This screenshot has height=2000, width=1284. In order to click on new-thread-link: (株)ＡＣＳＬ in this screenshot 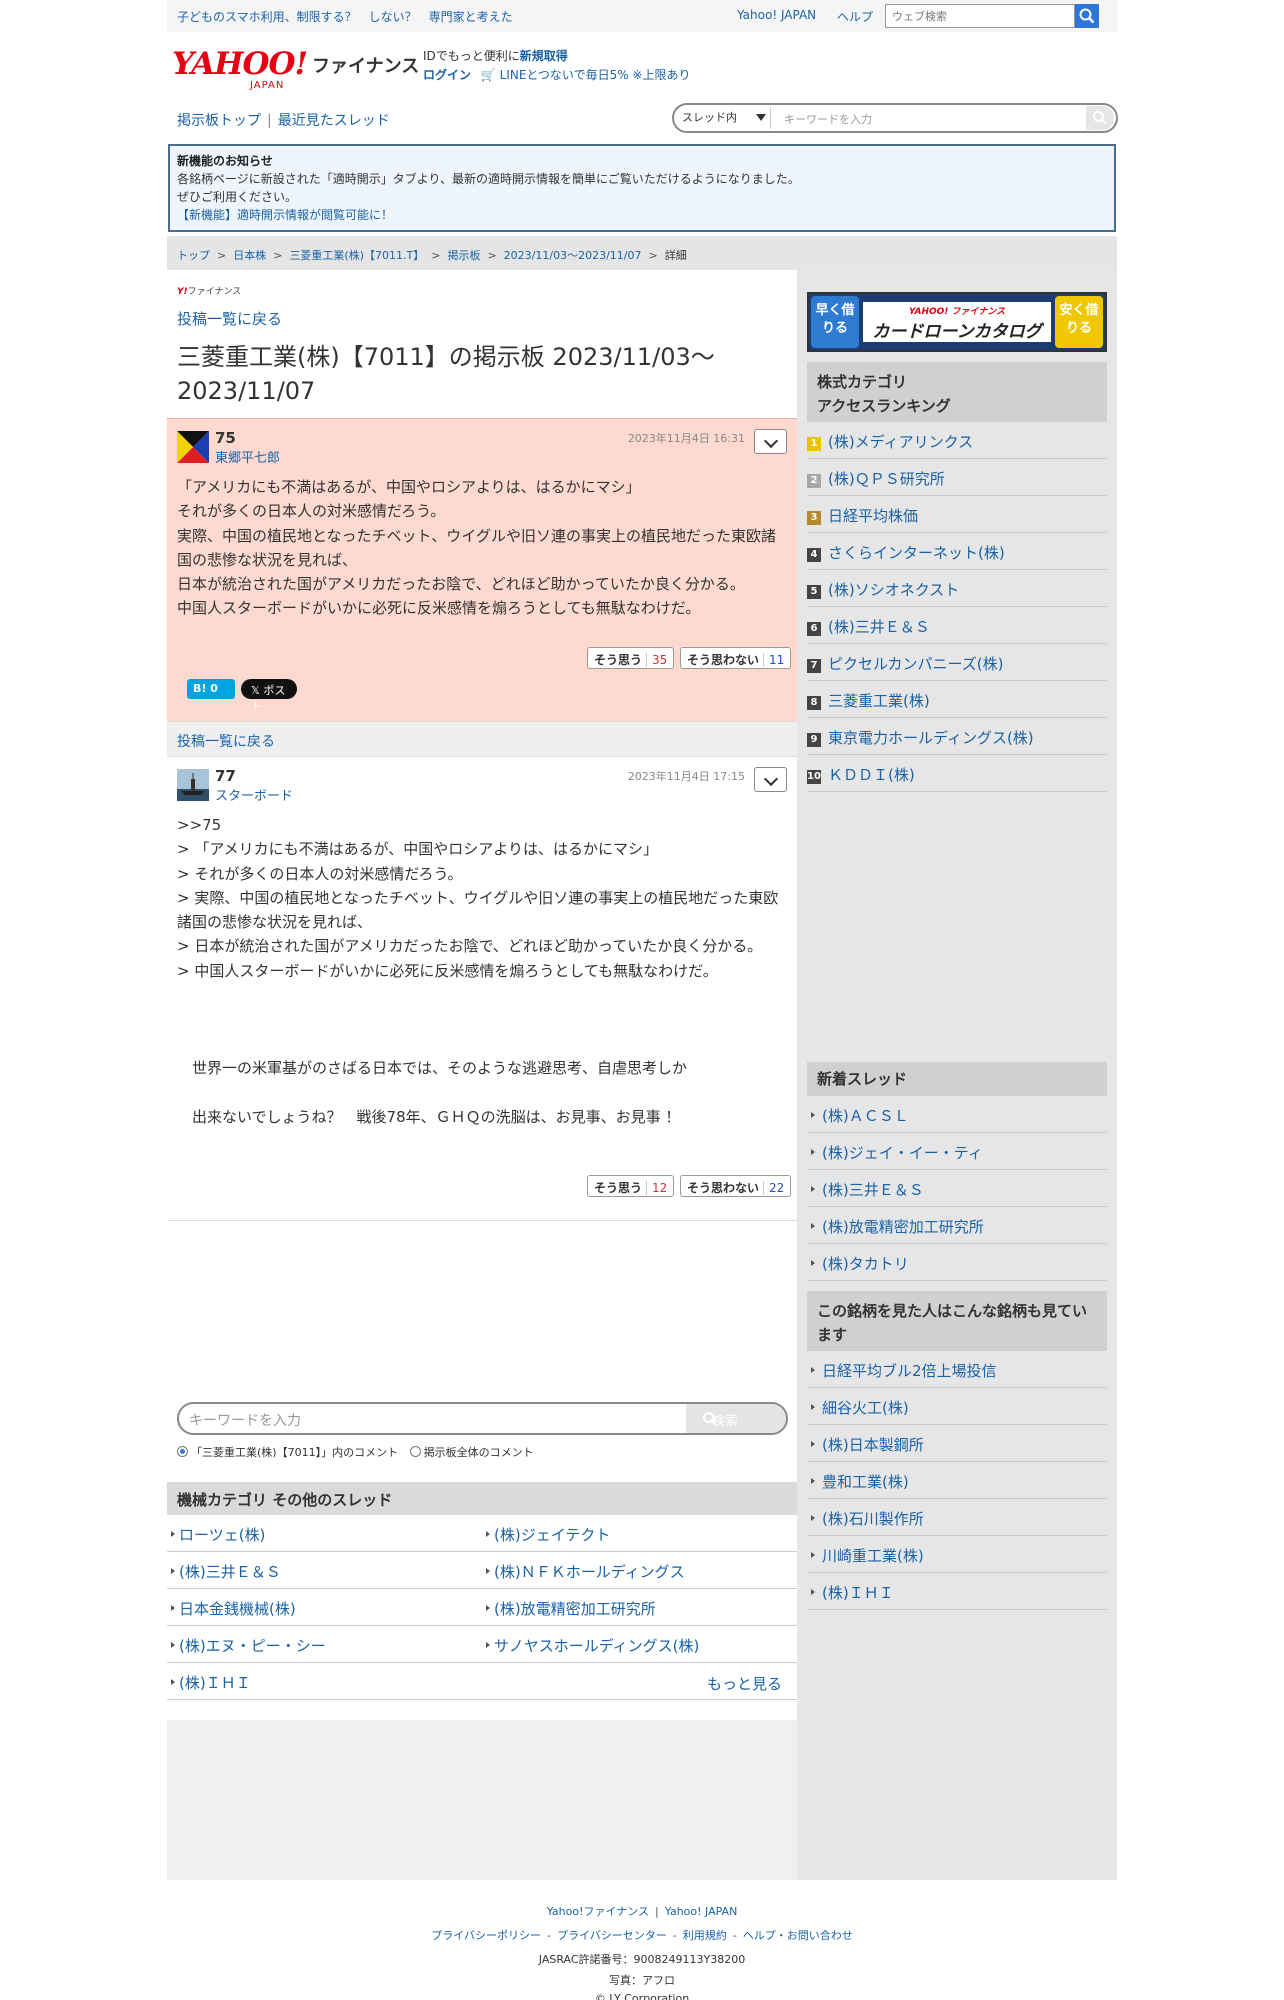, I will do `click(957, 1114)`.